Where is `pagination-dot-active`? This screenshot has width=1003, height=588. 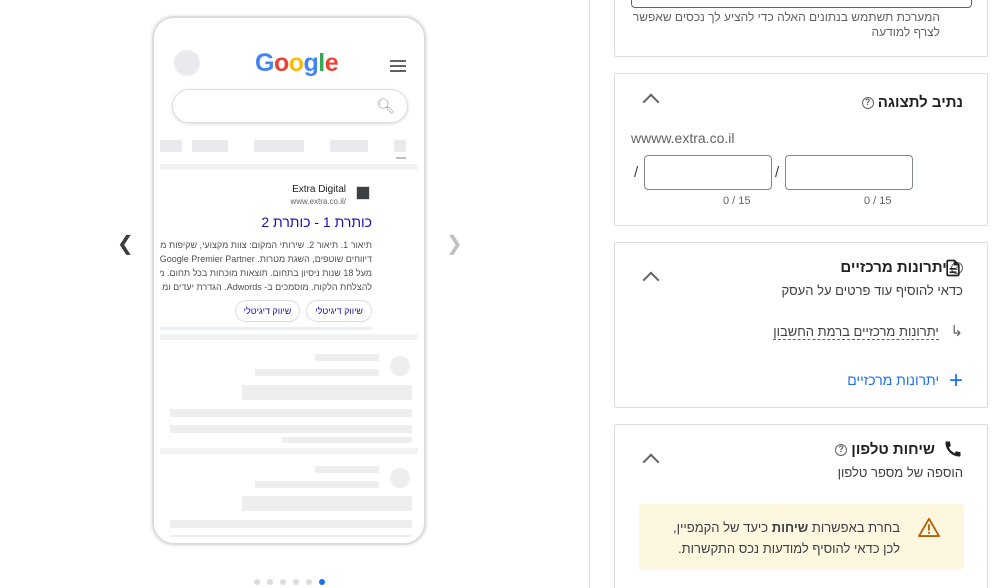 pagination-dot-active is located at coordinates (322, 582).